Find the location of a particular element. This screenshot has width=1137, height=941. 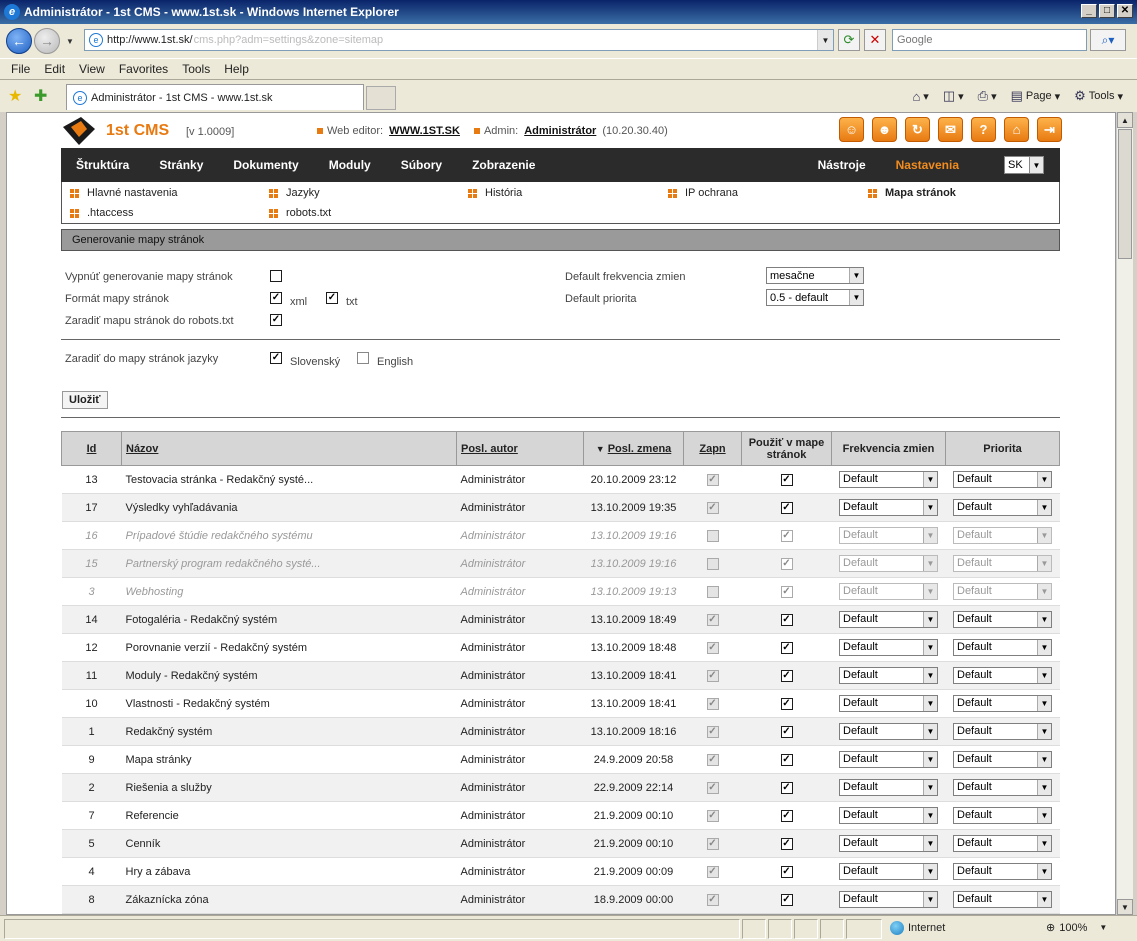

col-author-label: Posl. autor is located at coordinates (489, 449).